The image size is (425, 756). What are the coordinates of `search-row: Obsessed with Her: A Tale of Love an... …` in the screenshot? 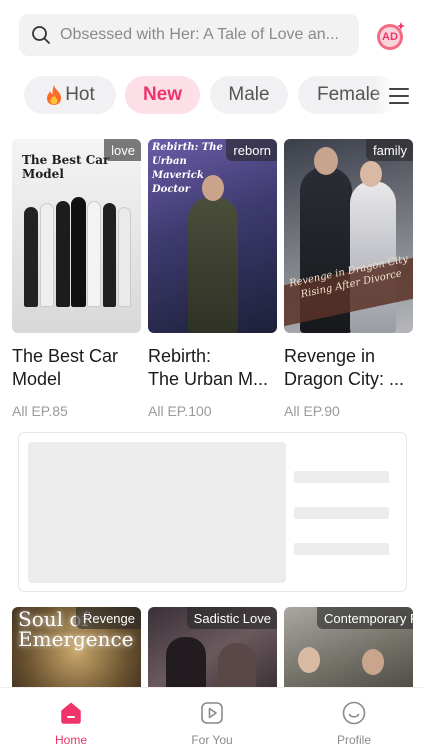 It's located at (212, 35).